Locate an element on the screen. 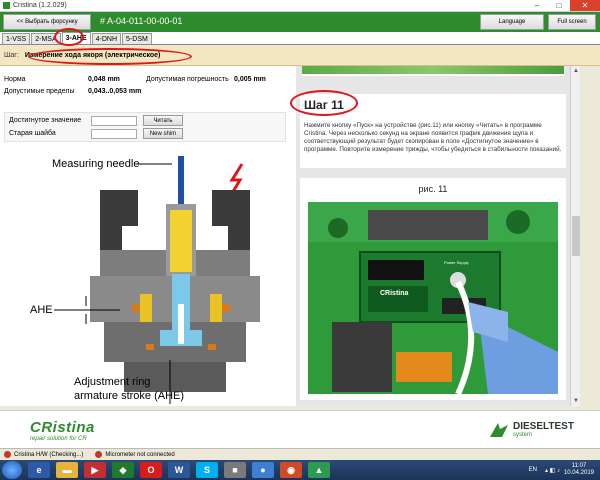 This screenshot has width=600, height=480. scroll-thumb is located at coordinates (576, 236).